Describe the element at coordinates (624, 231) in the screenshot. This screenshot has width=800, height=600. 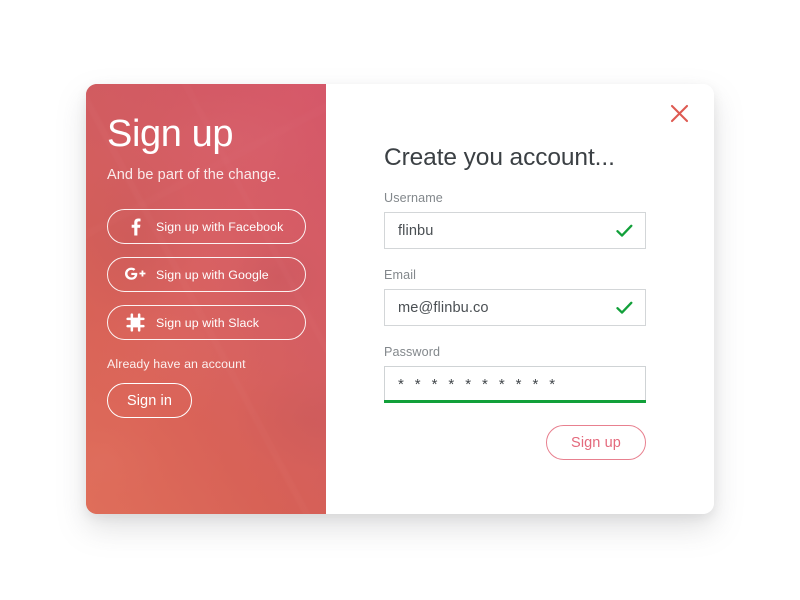
I see `username-check-icon` at that location.